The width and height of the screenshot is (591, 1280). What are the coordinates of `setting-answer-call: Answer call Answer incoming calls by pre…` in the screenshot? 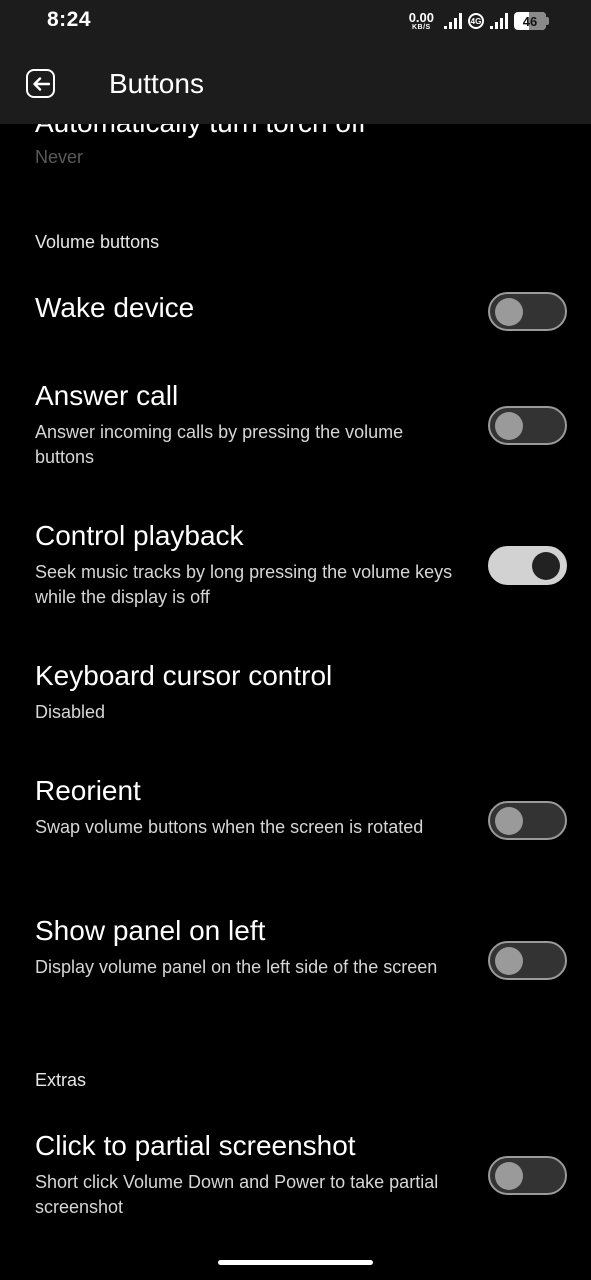 It's located at (245, 425).